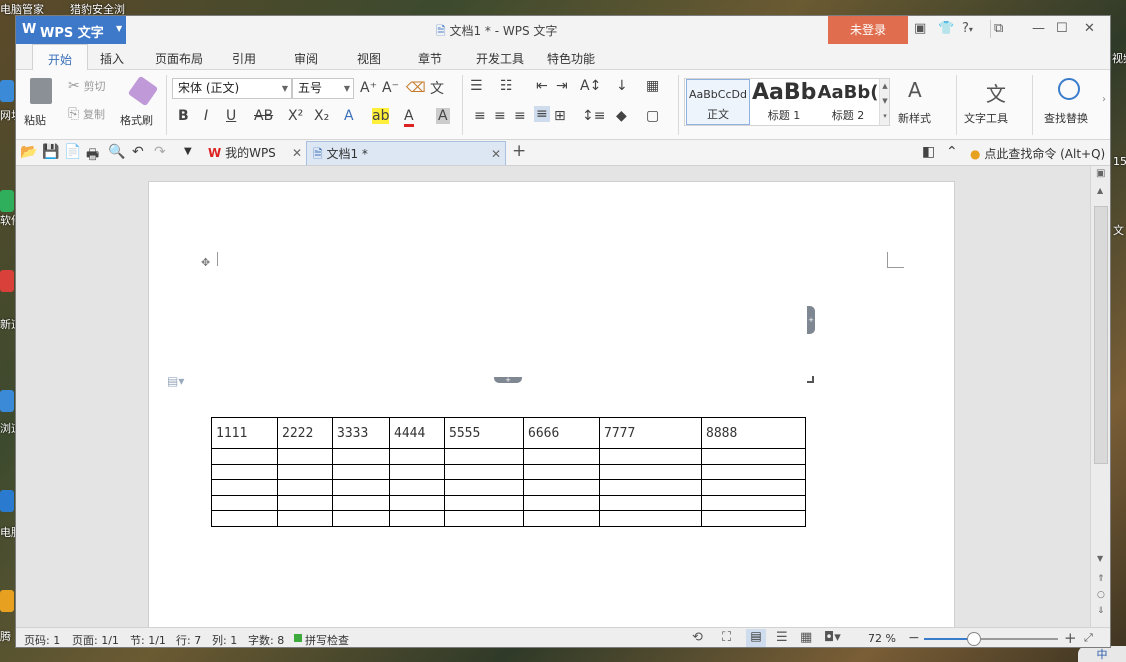  I want to click on print-preview-icon: 🔍, so click(116, 152).